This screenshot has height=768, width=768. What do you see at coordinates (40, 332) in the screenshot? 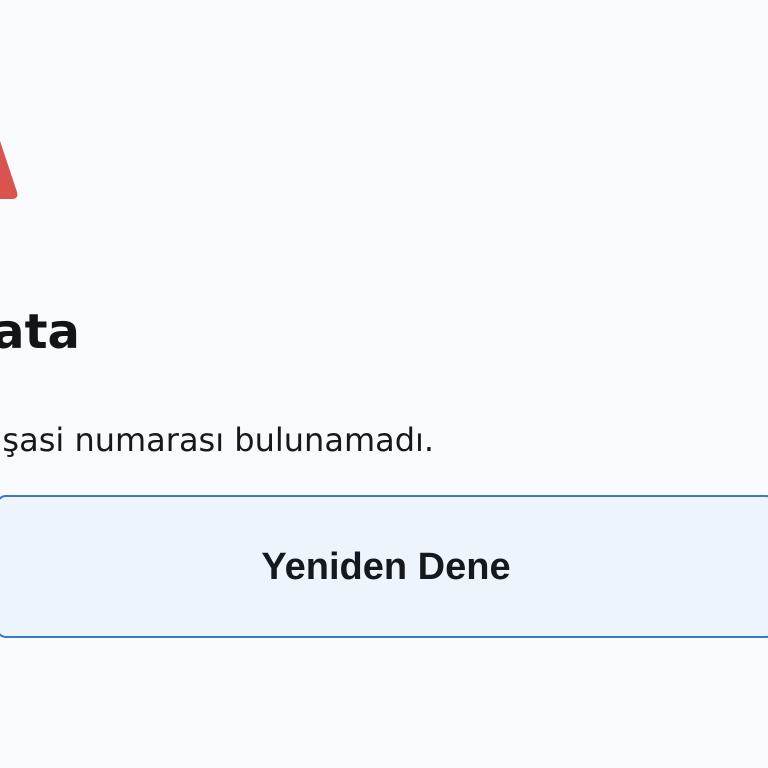
I see `error-title: Hata` at bounding box center [40, 332].